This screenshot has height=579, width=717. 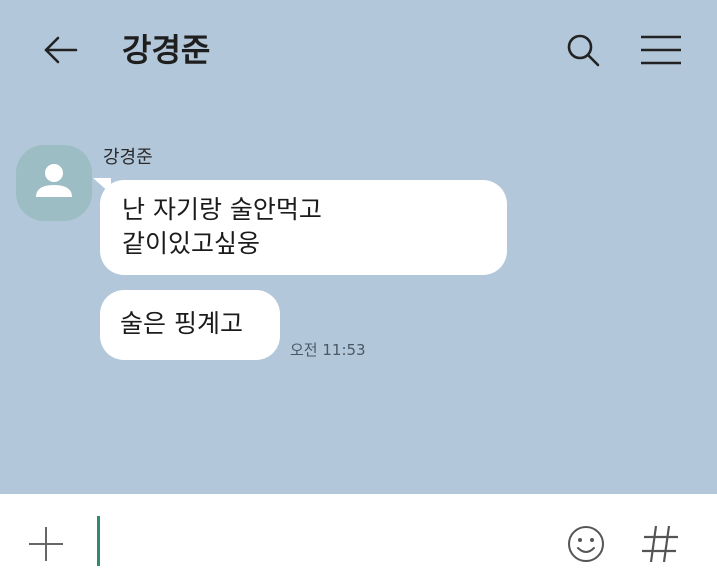 I want to click on hashtag-icon, so click(x=660, y=544).